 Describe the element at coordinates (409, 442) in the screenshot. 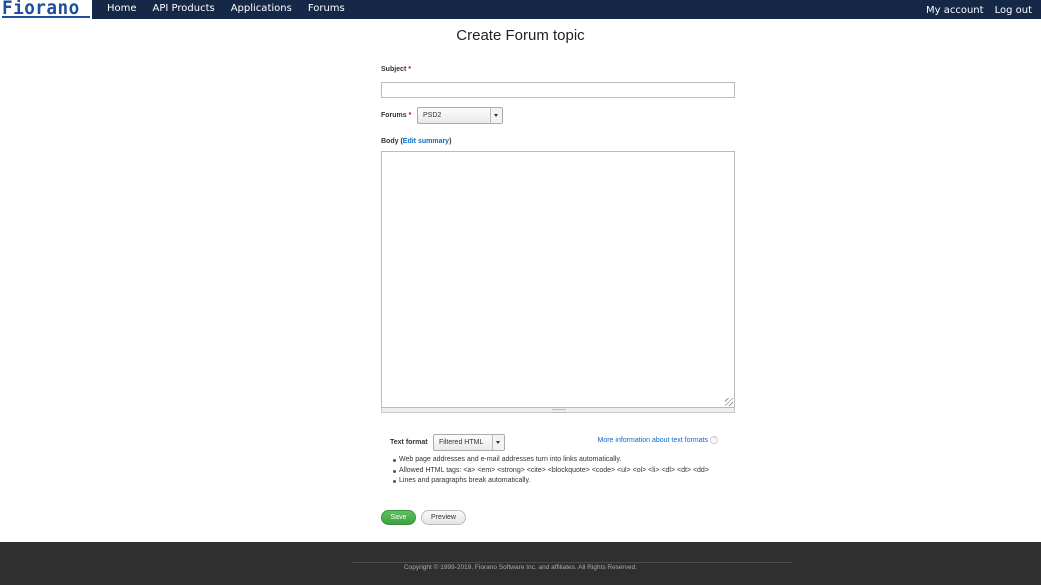

I see `text-format-label: Text format` at that location.